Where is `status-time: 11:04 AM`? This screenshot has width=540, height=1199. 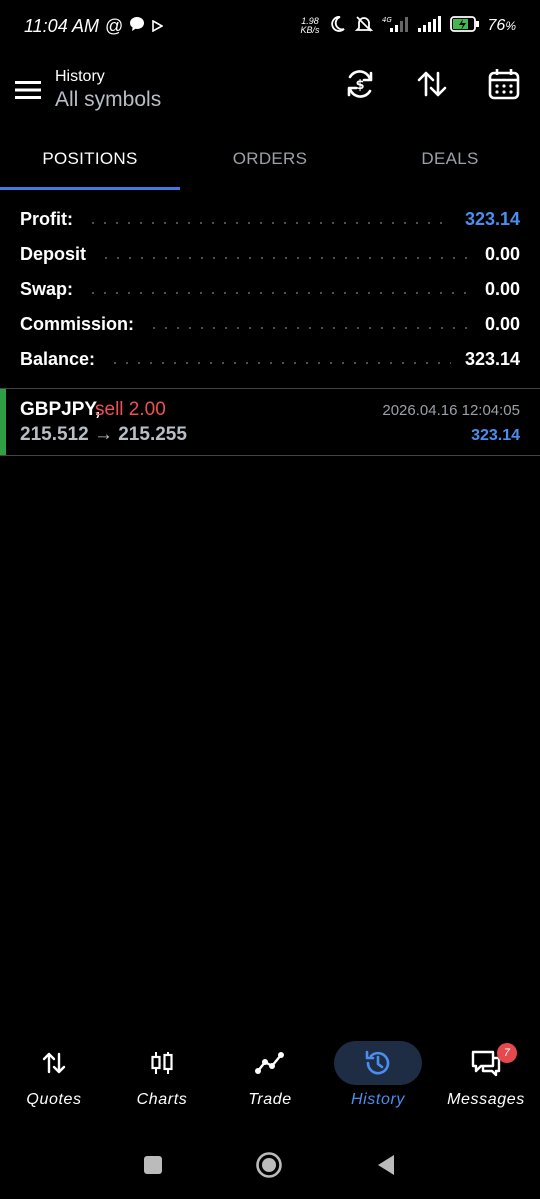
status-time: 11:04 AM is located at coordinates (62, 25).